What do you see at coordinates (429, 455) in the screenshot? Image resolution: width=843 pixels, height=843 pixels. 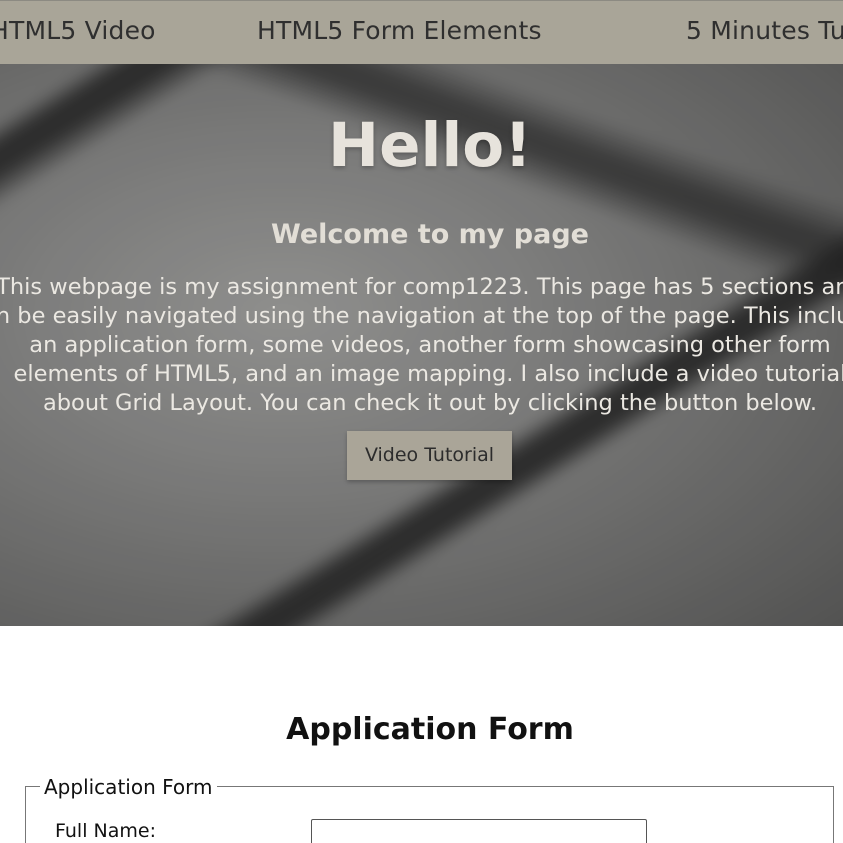 I see `video-tutorial-button: Video Tutorial` at bounding box center [429, 455].